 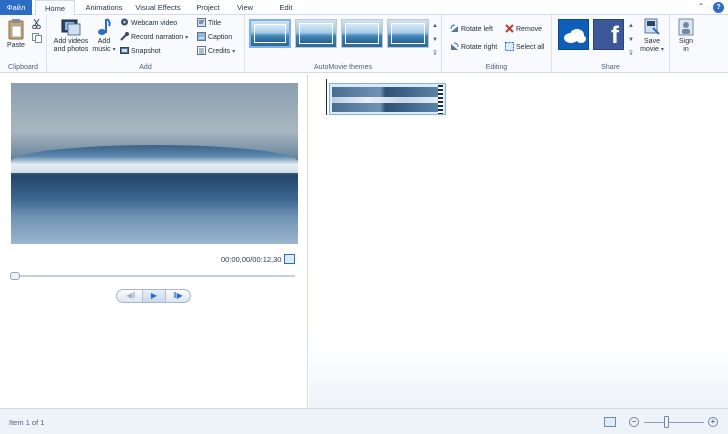 I want to click on snapshot-button: Snapshot, so click(x=140, y=52).